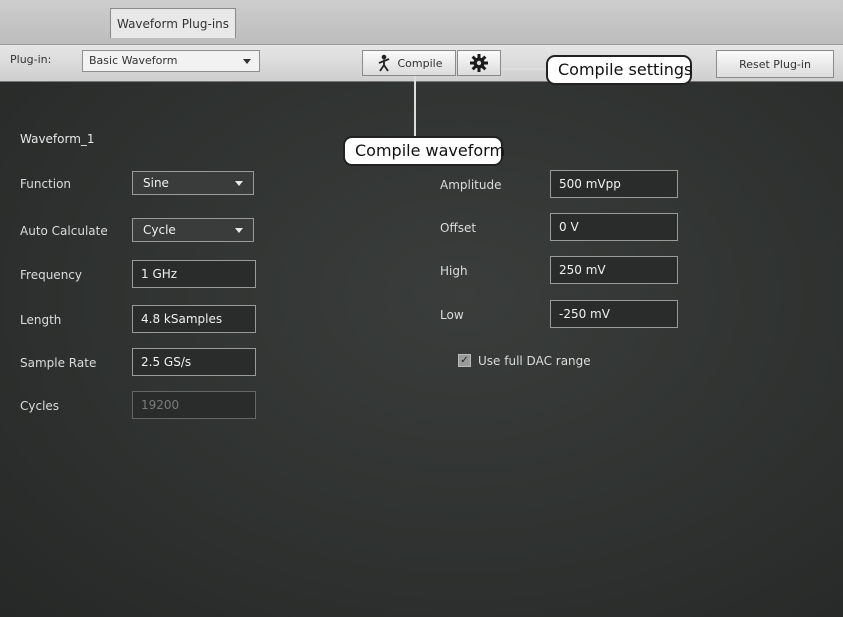 The image size is (843, 617). Describe the element at coordinates (64, 231) in the screenshot. I see `auto-calculate-label: Auto Calculate` at that location.